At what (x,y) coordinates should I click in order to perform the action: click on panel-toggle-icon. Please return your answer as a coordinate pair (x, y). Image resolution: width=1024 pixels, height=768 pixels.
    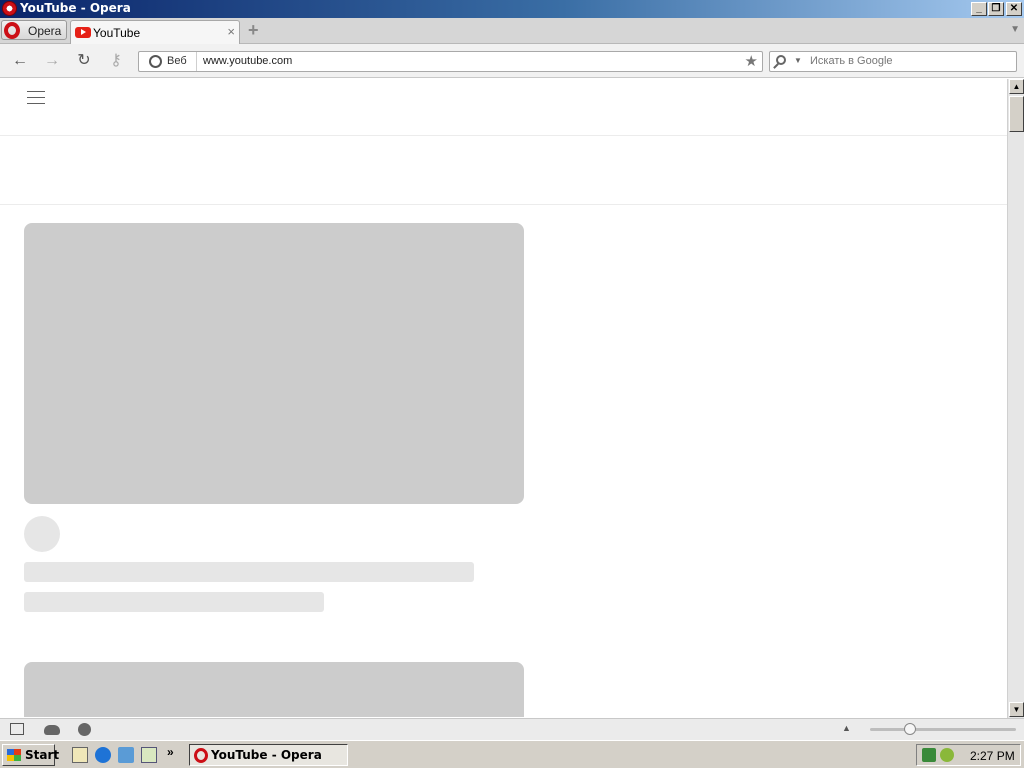
    Looking at the image, I should click on (17, 729).